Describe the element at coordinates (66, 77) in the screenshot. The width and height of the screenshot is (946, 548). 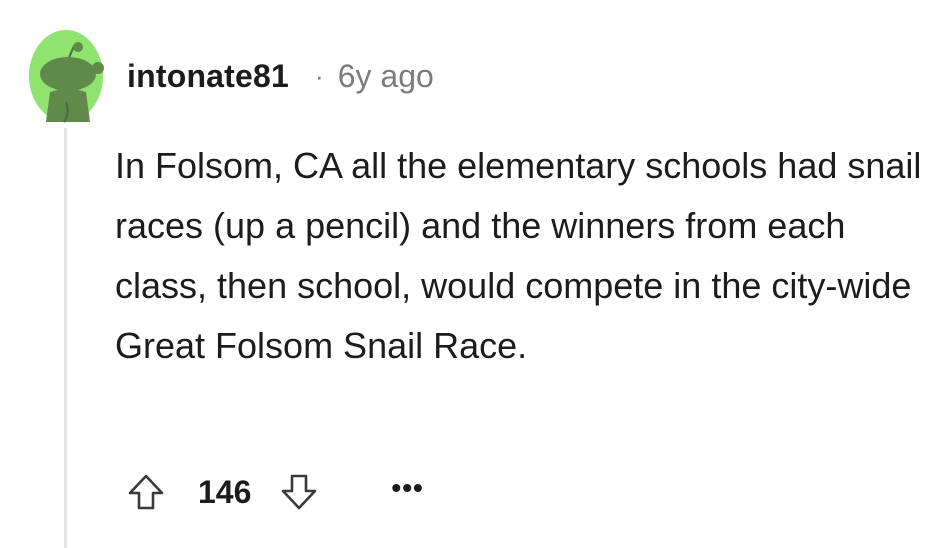
I see `snoo-avatar-icon` at that location.